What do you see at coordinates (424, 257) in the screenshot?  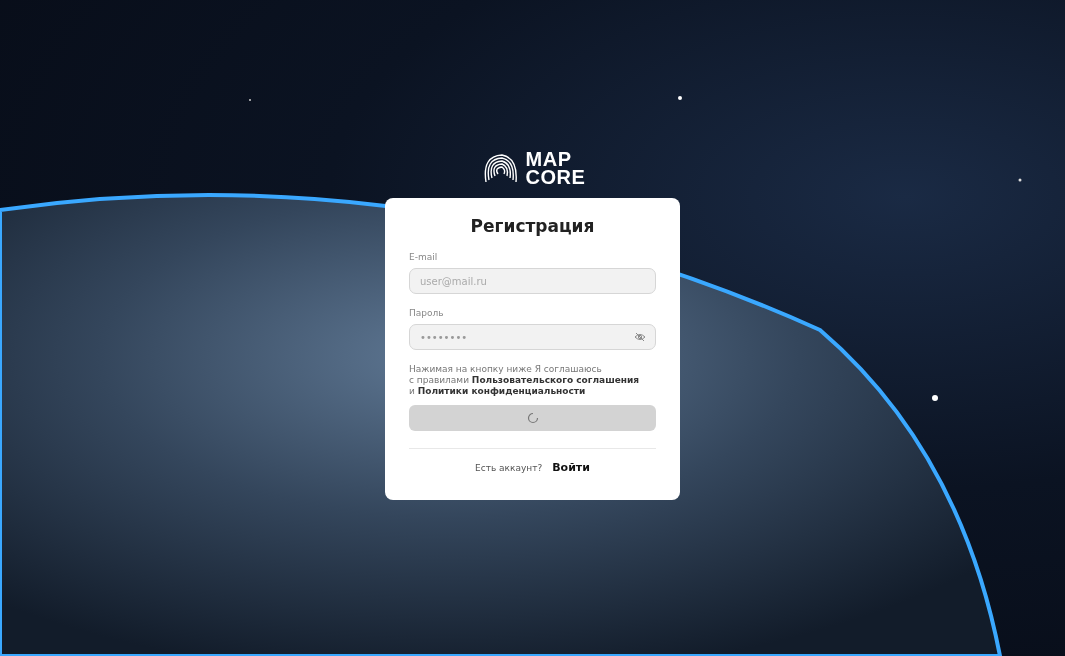 I see `field-label: E-mail` at bounding box center [424, 257].